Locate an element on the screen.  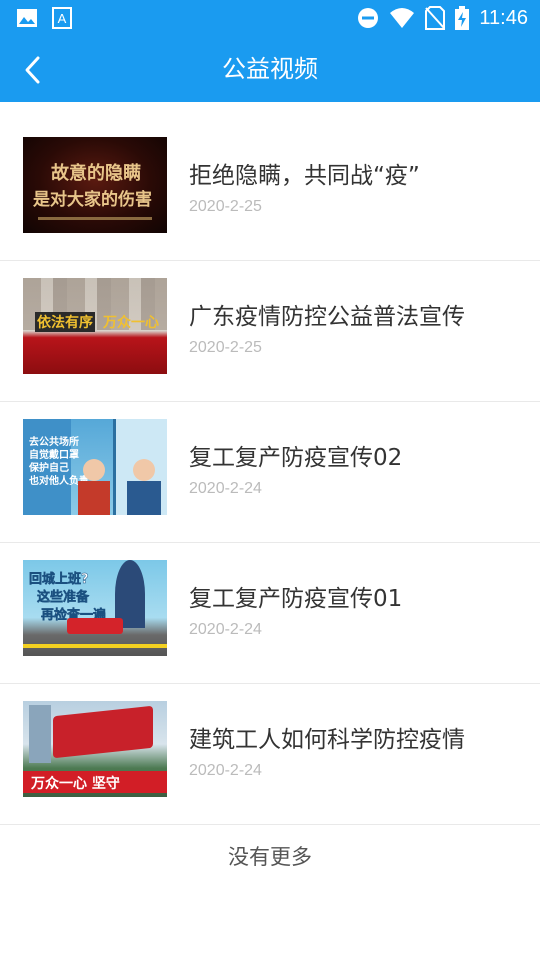
page-title: 公益视频 is located at coordinates (270, 69).